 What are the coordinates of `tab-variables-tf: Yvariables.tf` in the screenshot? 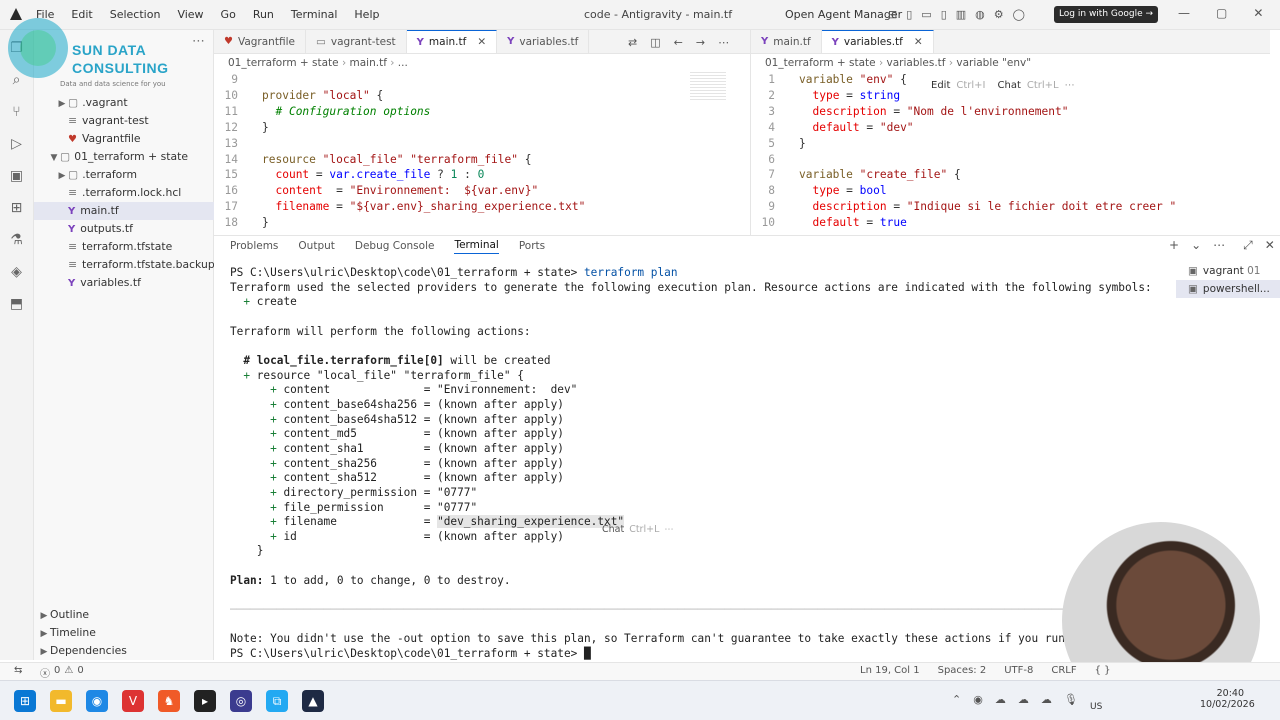 It's located at (543, 41).